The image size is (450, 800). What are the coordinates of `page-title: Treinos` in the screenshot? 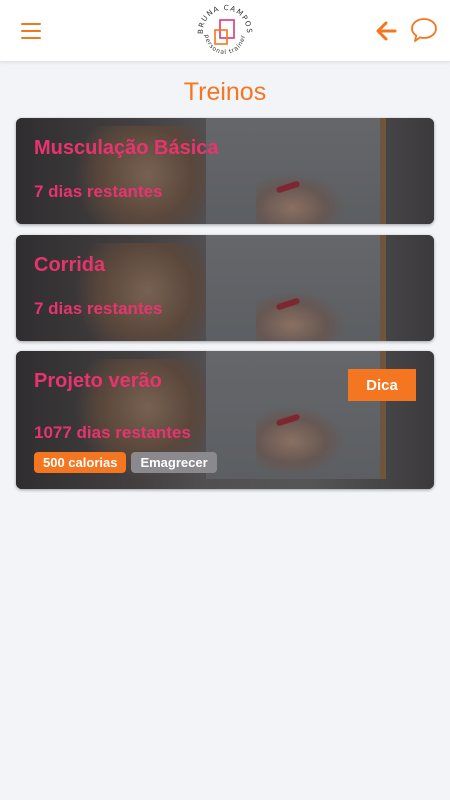 It's located at (225, 92).